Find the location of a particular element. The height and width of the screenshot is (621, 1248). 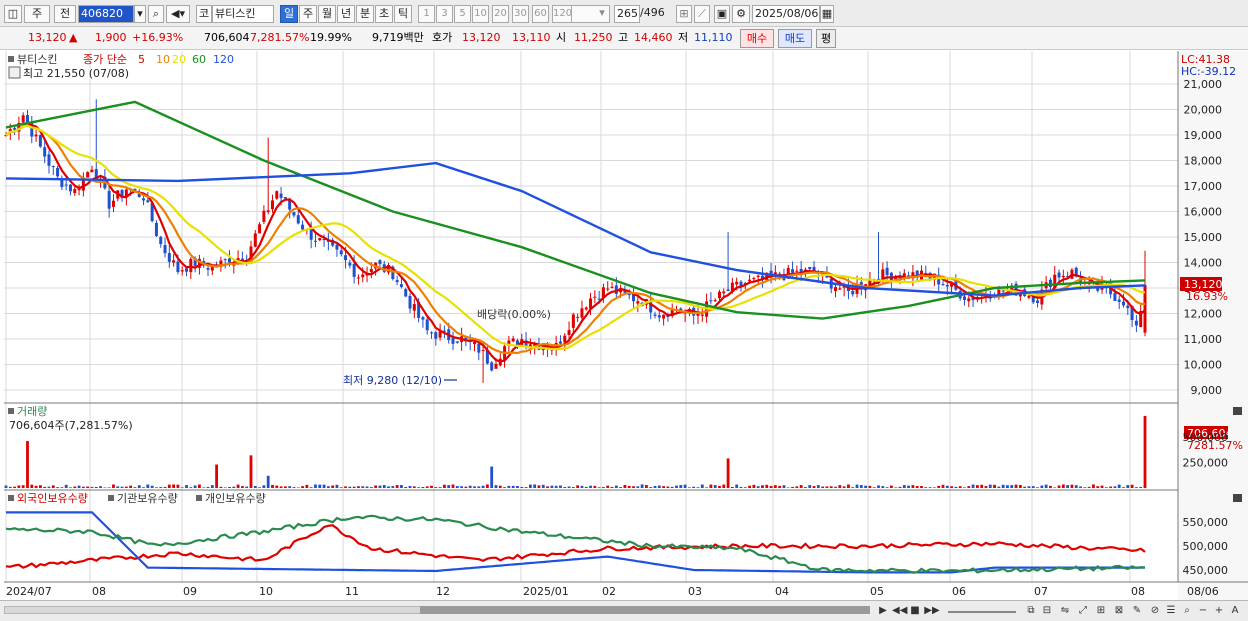

change-arrow-icon: ▲ is located at coordinates (73, 37).